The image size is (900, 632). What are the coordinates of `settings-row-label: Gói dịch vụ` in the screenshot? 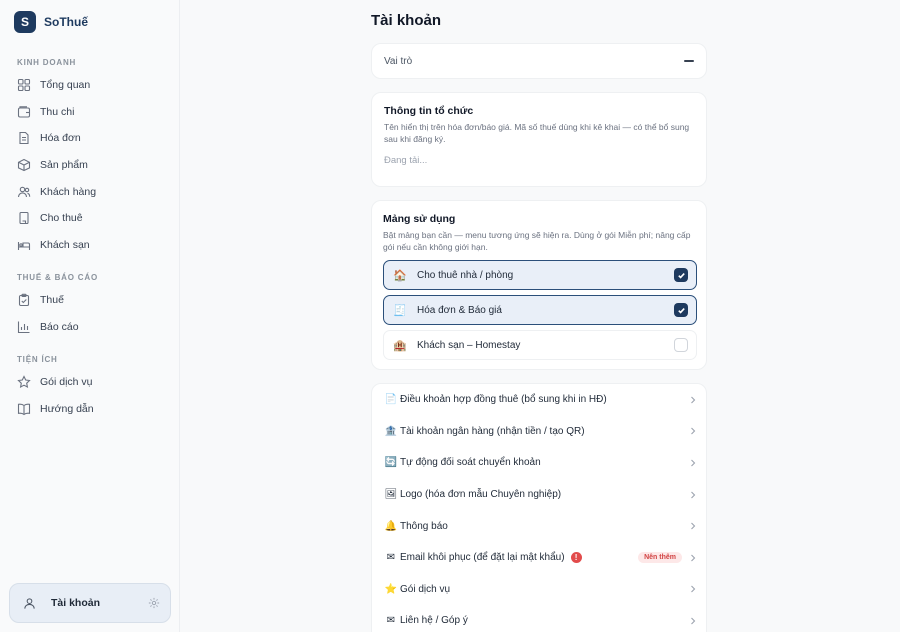 It's located at (425, 589).